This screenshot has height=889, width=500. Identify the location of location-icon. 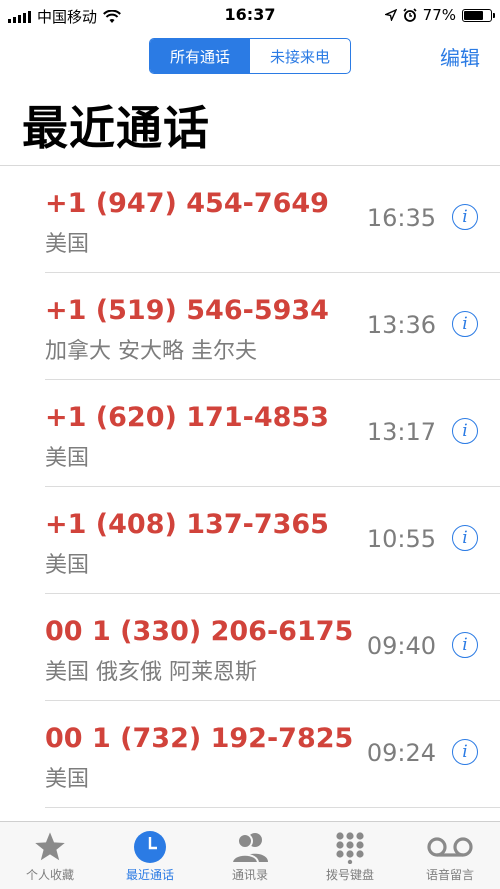
(390, 15).